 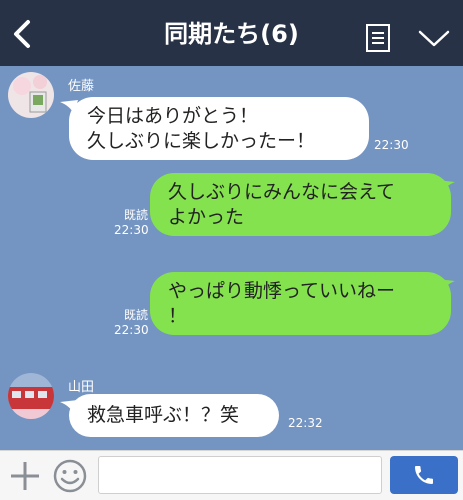 I want to click on call-button, so click(x=424, y=475).